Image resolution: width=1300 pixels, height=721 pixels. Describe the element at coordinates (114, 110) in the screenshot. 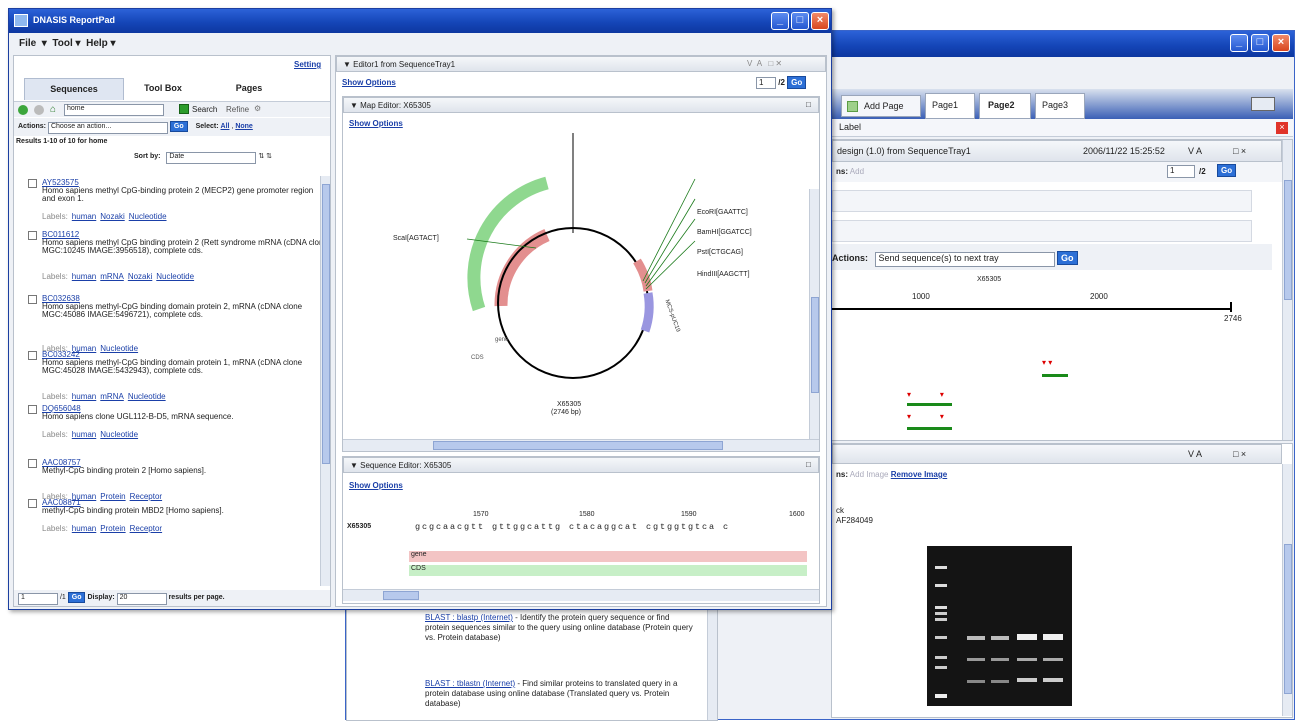

I see `search-input: home` at that location.